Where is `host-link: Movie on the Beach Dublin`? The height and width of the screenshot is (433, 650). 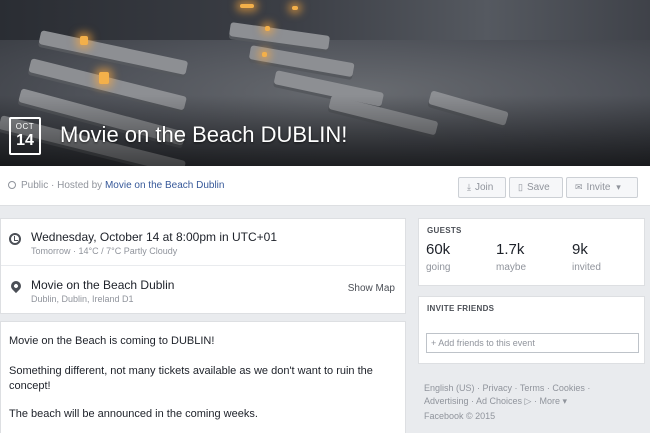
host-link: Movie on the Beach Dublin is located at coordinates (165, 185).